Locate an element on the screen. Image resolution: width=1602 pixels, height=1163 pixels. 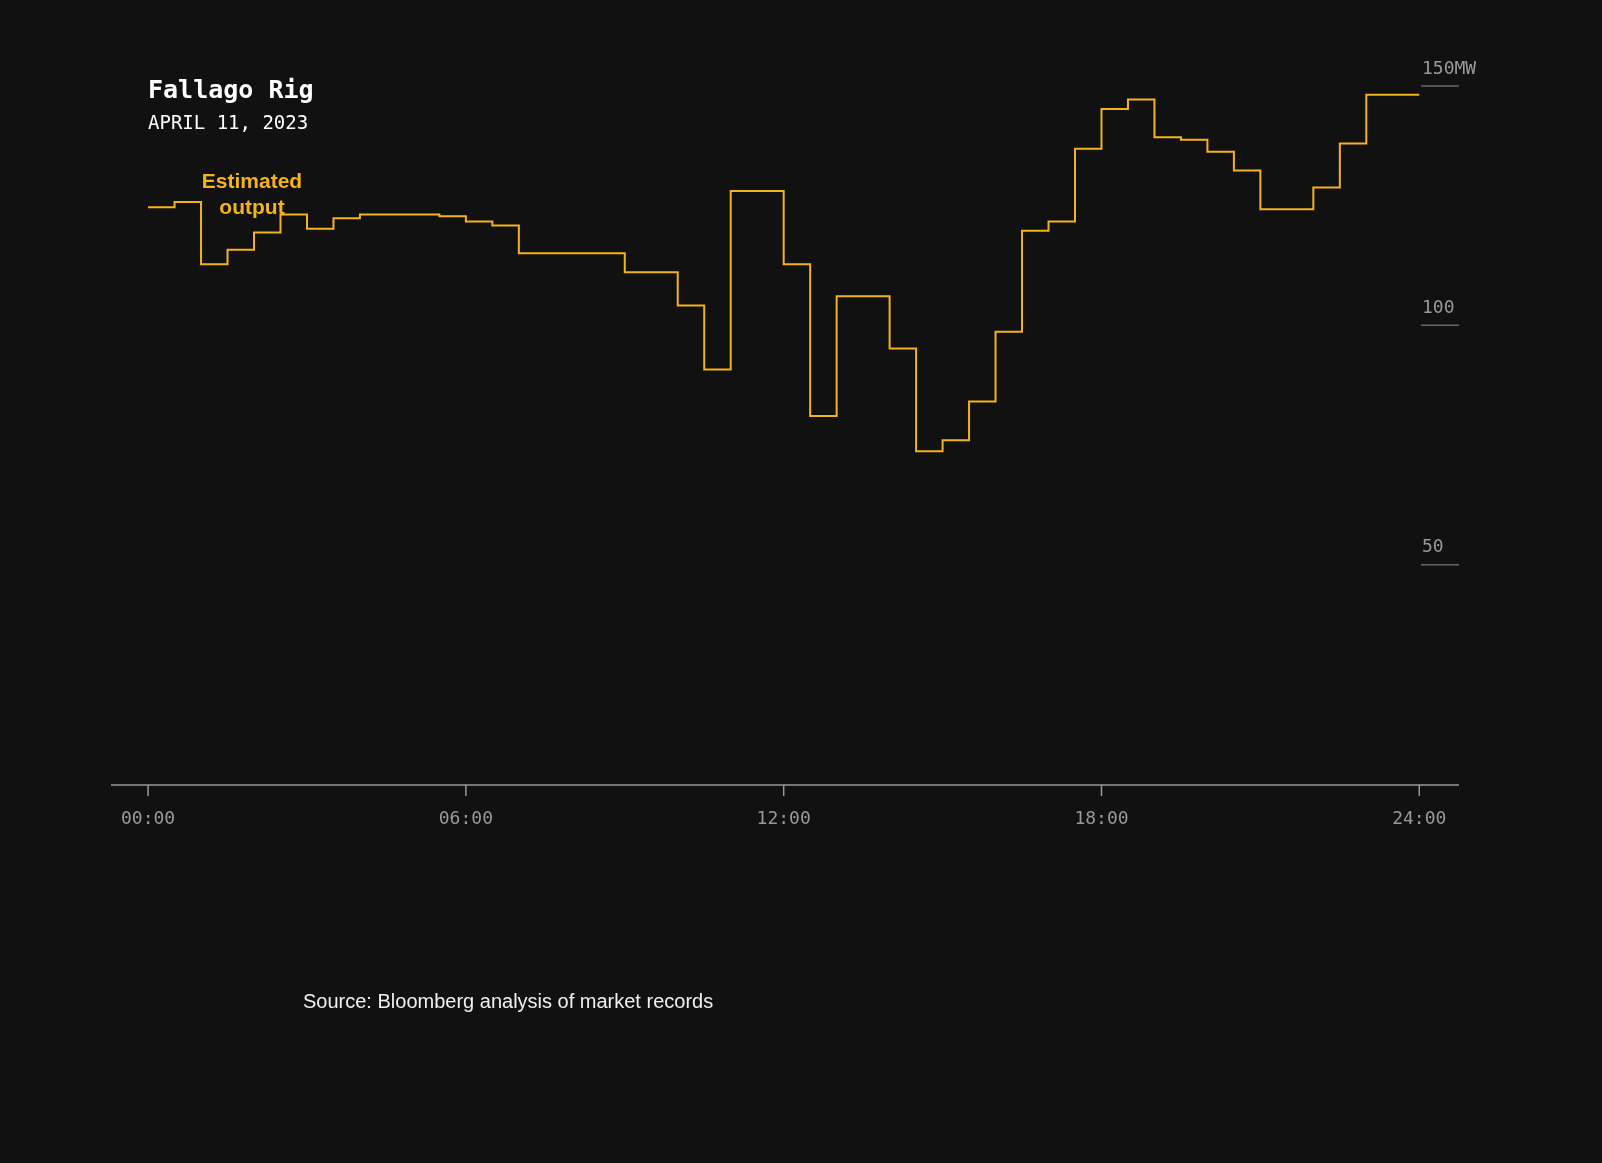
y-tick-label: 150MW is located at coordinates (1449, 67).